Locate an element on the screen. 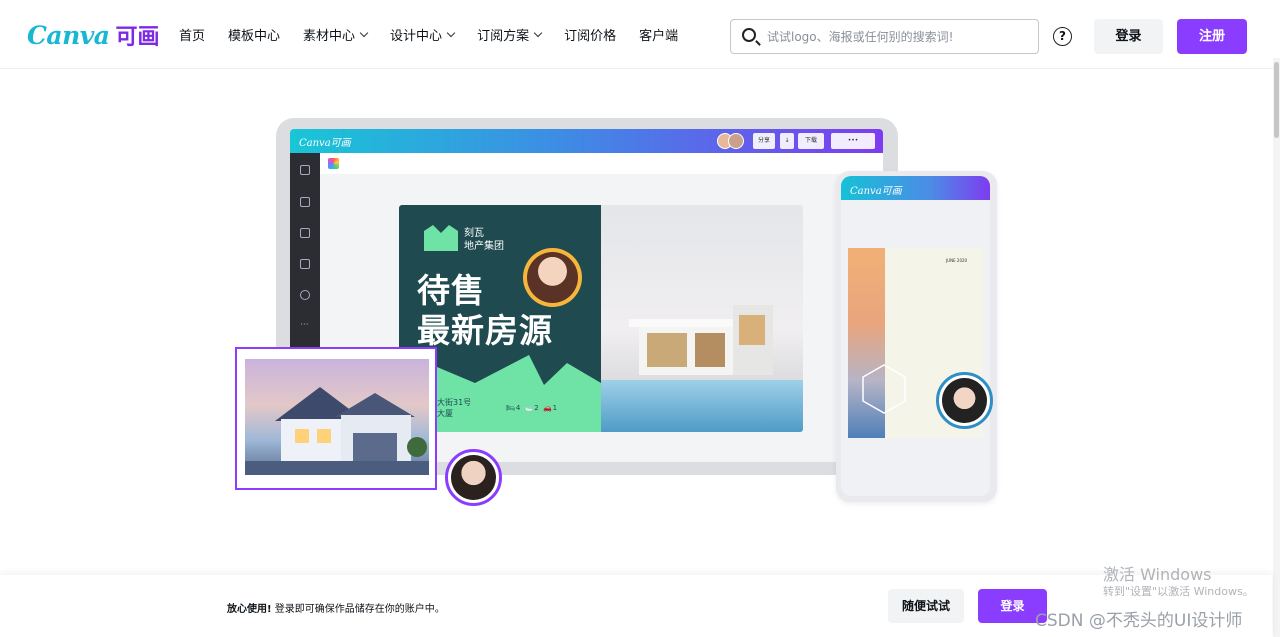  canva-logo: Canva 可画 is located at coordinates (93, 35).